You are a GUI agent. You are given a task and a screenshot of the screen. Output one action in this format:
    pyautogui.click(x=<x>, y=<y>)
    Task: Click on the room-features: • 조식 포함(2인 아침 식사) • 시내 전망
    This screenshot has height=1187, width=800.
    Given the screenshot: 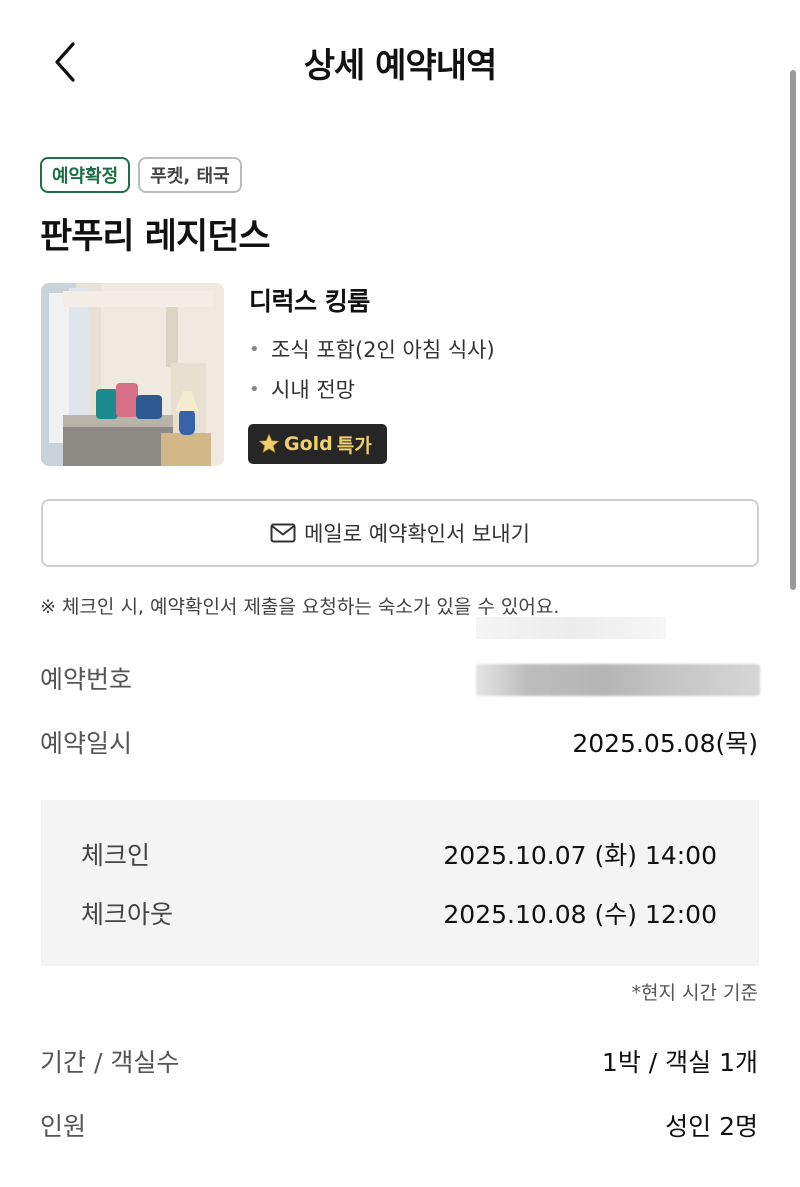 What is the action you would take?
    pyautogui.click(x=372, y=373)
    